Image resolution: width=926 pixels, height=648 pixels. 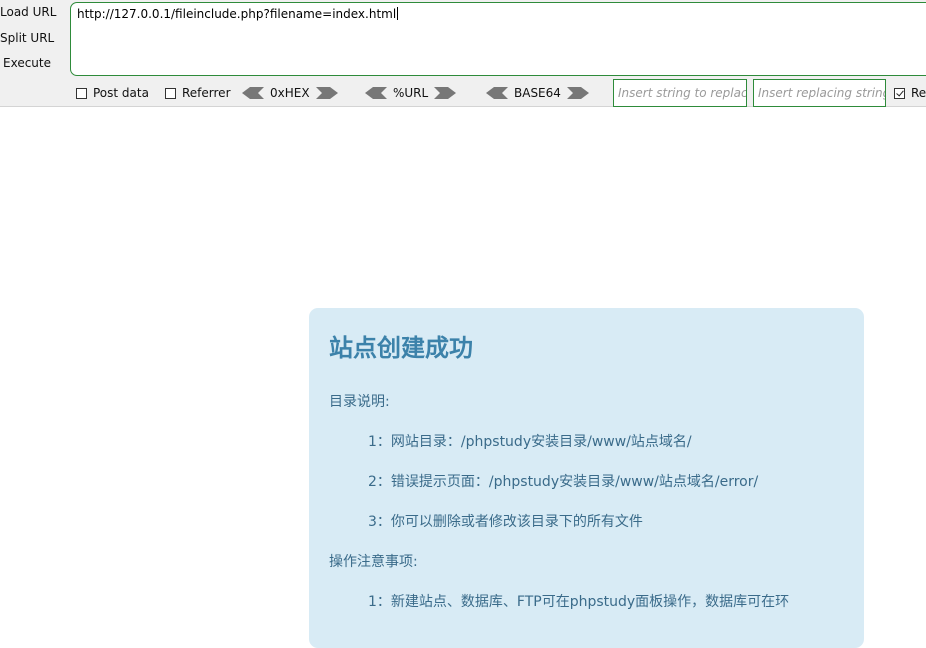 What do you see at coordinates (530, 442) in the screenshot?
I see `directory-item: 1：网站目录：/phpstudy安装目录/www/站点域名/` at bounding box center [530, 442].